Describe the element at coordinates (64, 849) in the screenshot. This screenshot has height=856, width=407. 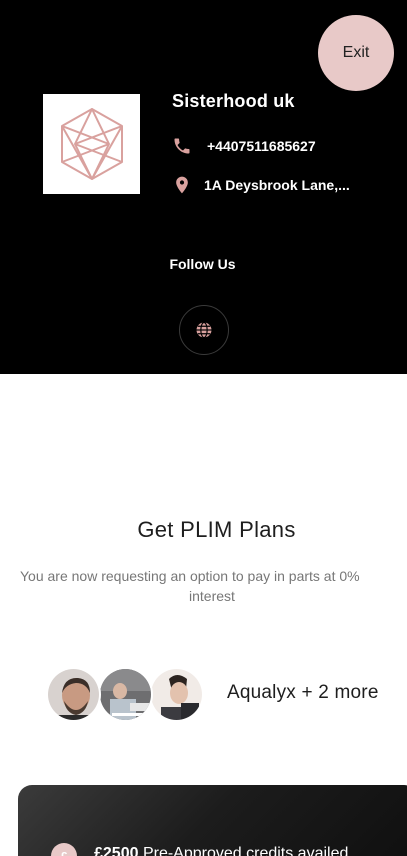
I see `pound-badge-icon: £` at that location.